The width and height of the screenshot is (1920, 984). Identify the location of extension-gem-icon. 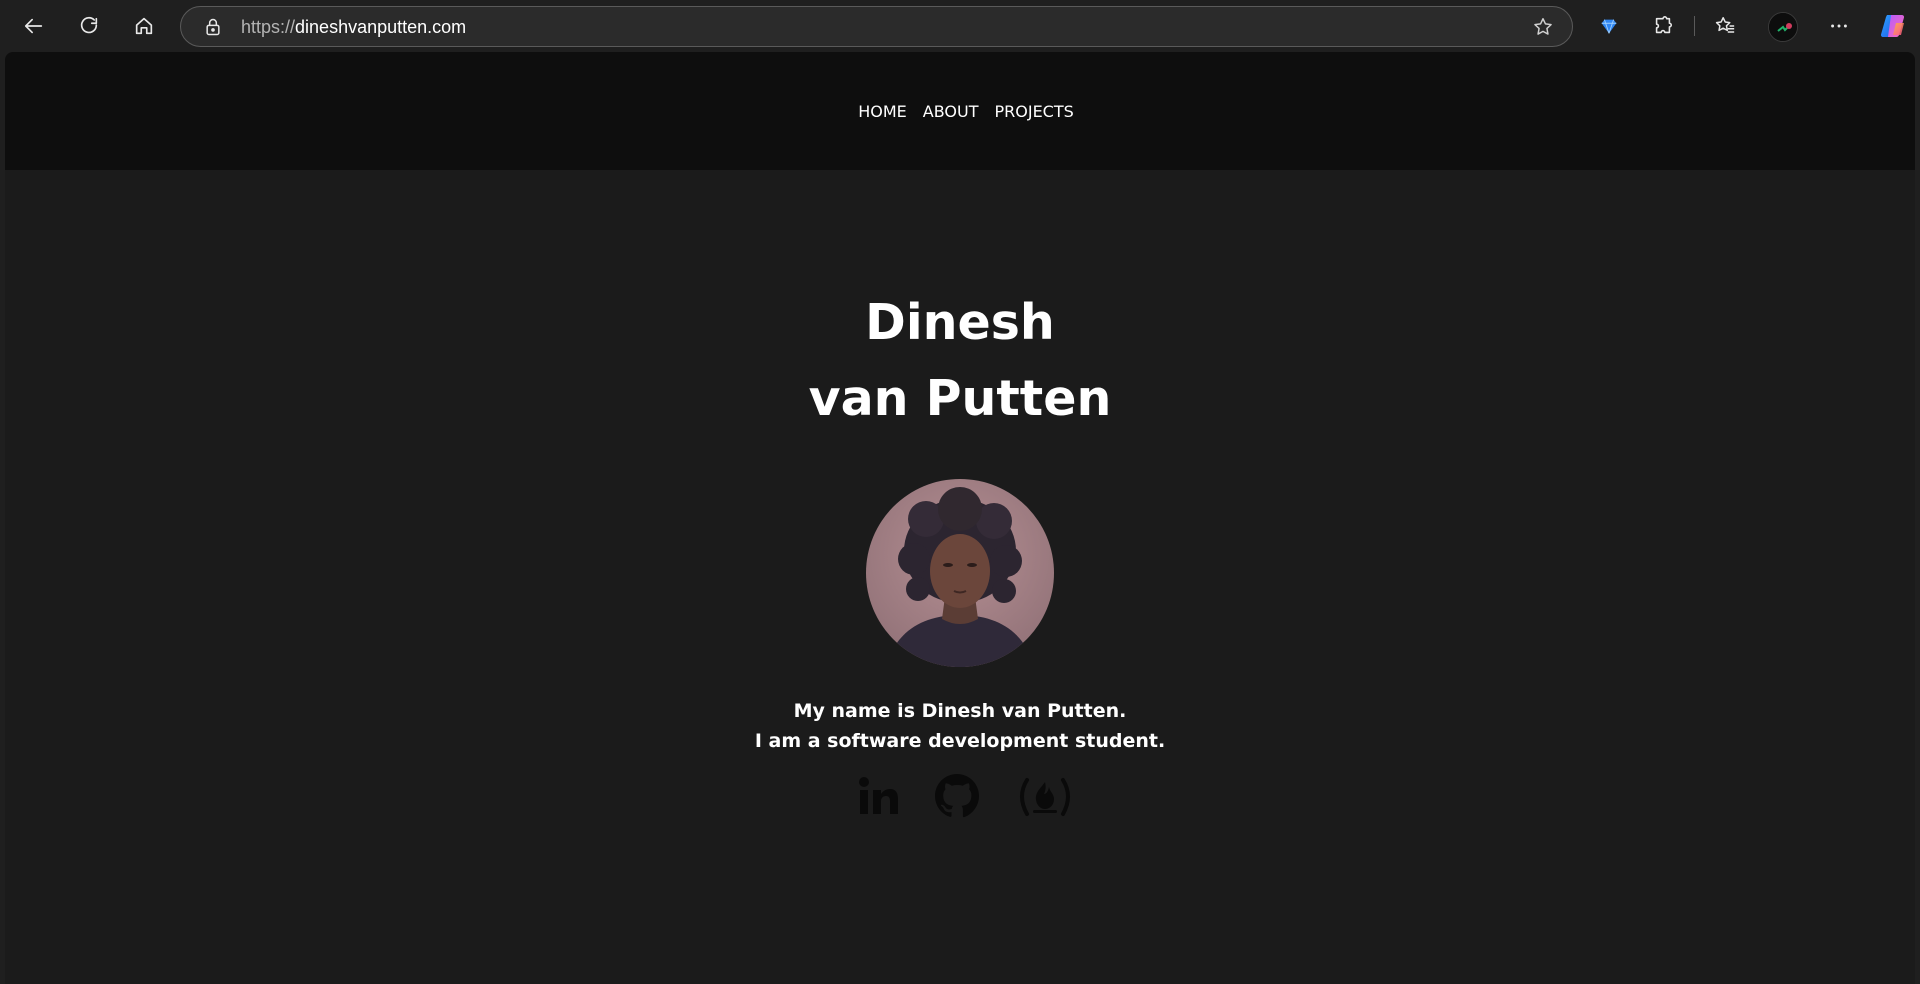
(1609, 26).